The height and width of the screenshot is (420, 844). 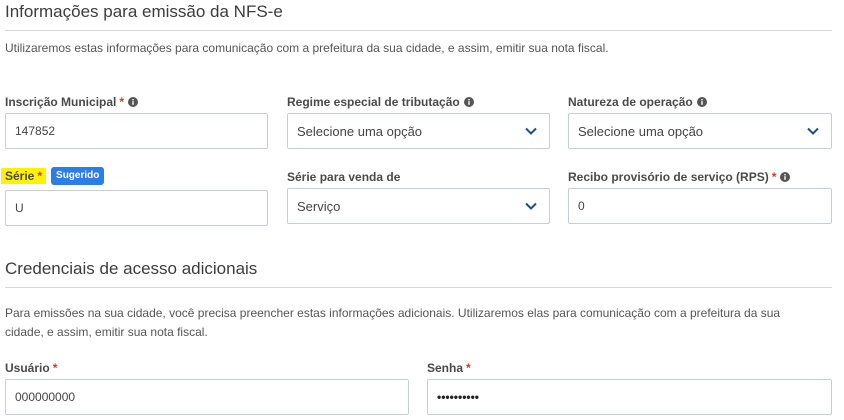 What do you see at coordinates (45, 397) in the screenshot?
I see `usuario-value: 000000000` at bounding box center [45, 397].